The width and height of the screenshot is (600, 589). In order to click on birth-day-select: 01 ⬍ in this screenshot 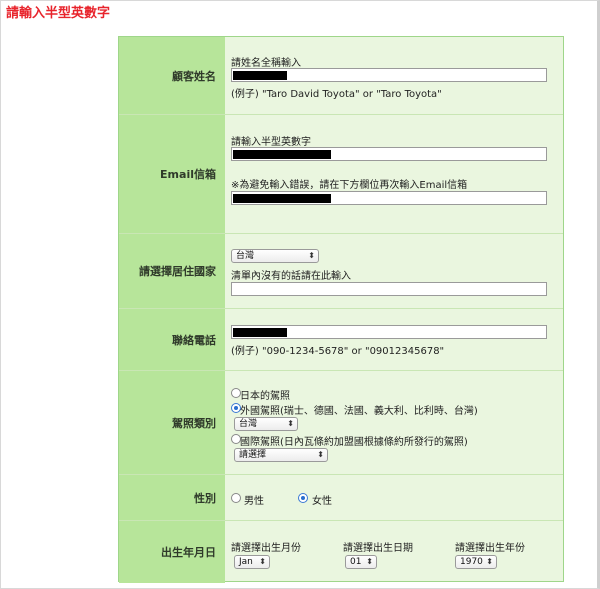, I will do `click(361, 562)`.